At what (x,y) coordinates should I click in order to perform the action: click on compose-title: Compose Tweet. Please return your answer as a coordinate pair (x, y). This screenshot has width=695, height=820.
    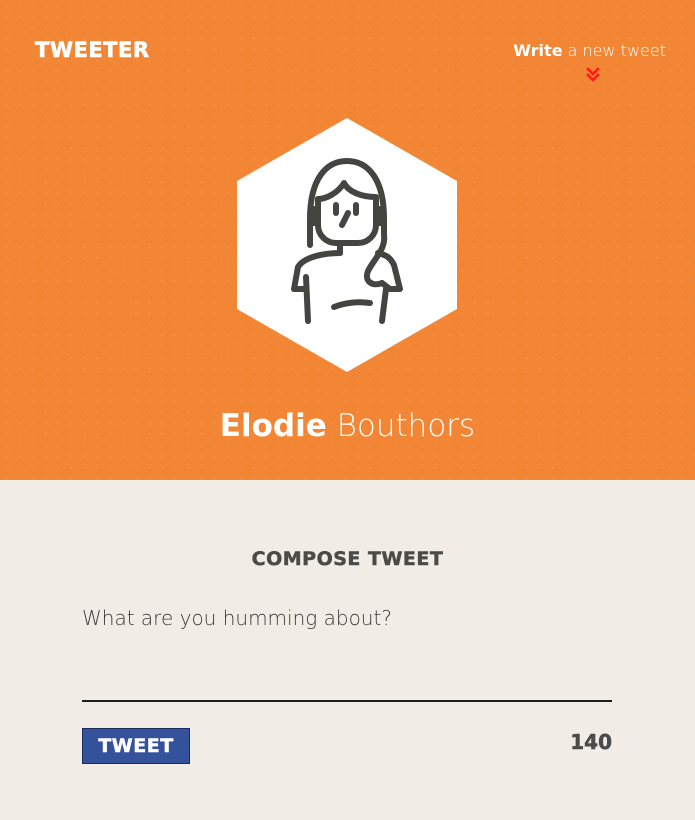
    Looking at the image, I should click on (347, 559).